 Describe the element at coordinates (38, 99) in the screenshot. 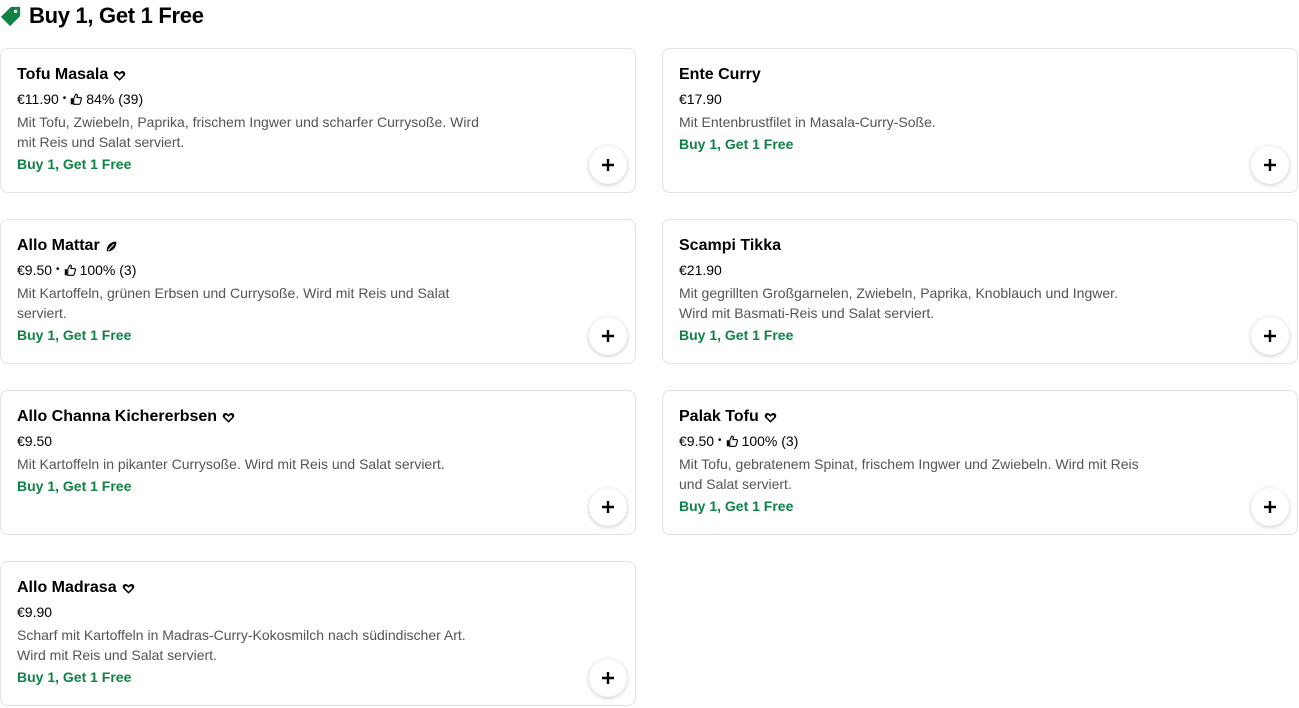

I see `item-price: €11.90` at that location.